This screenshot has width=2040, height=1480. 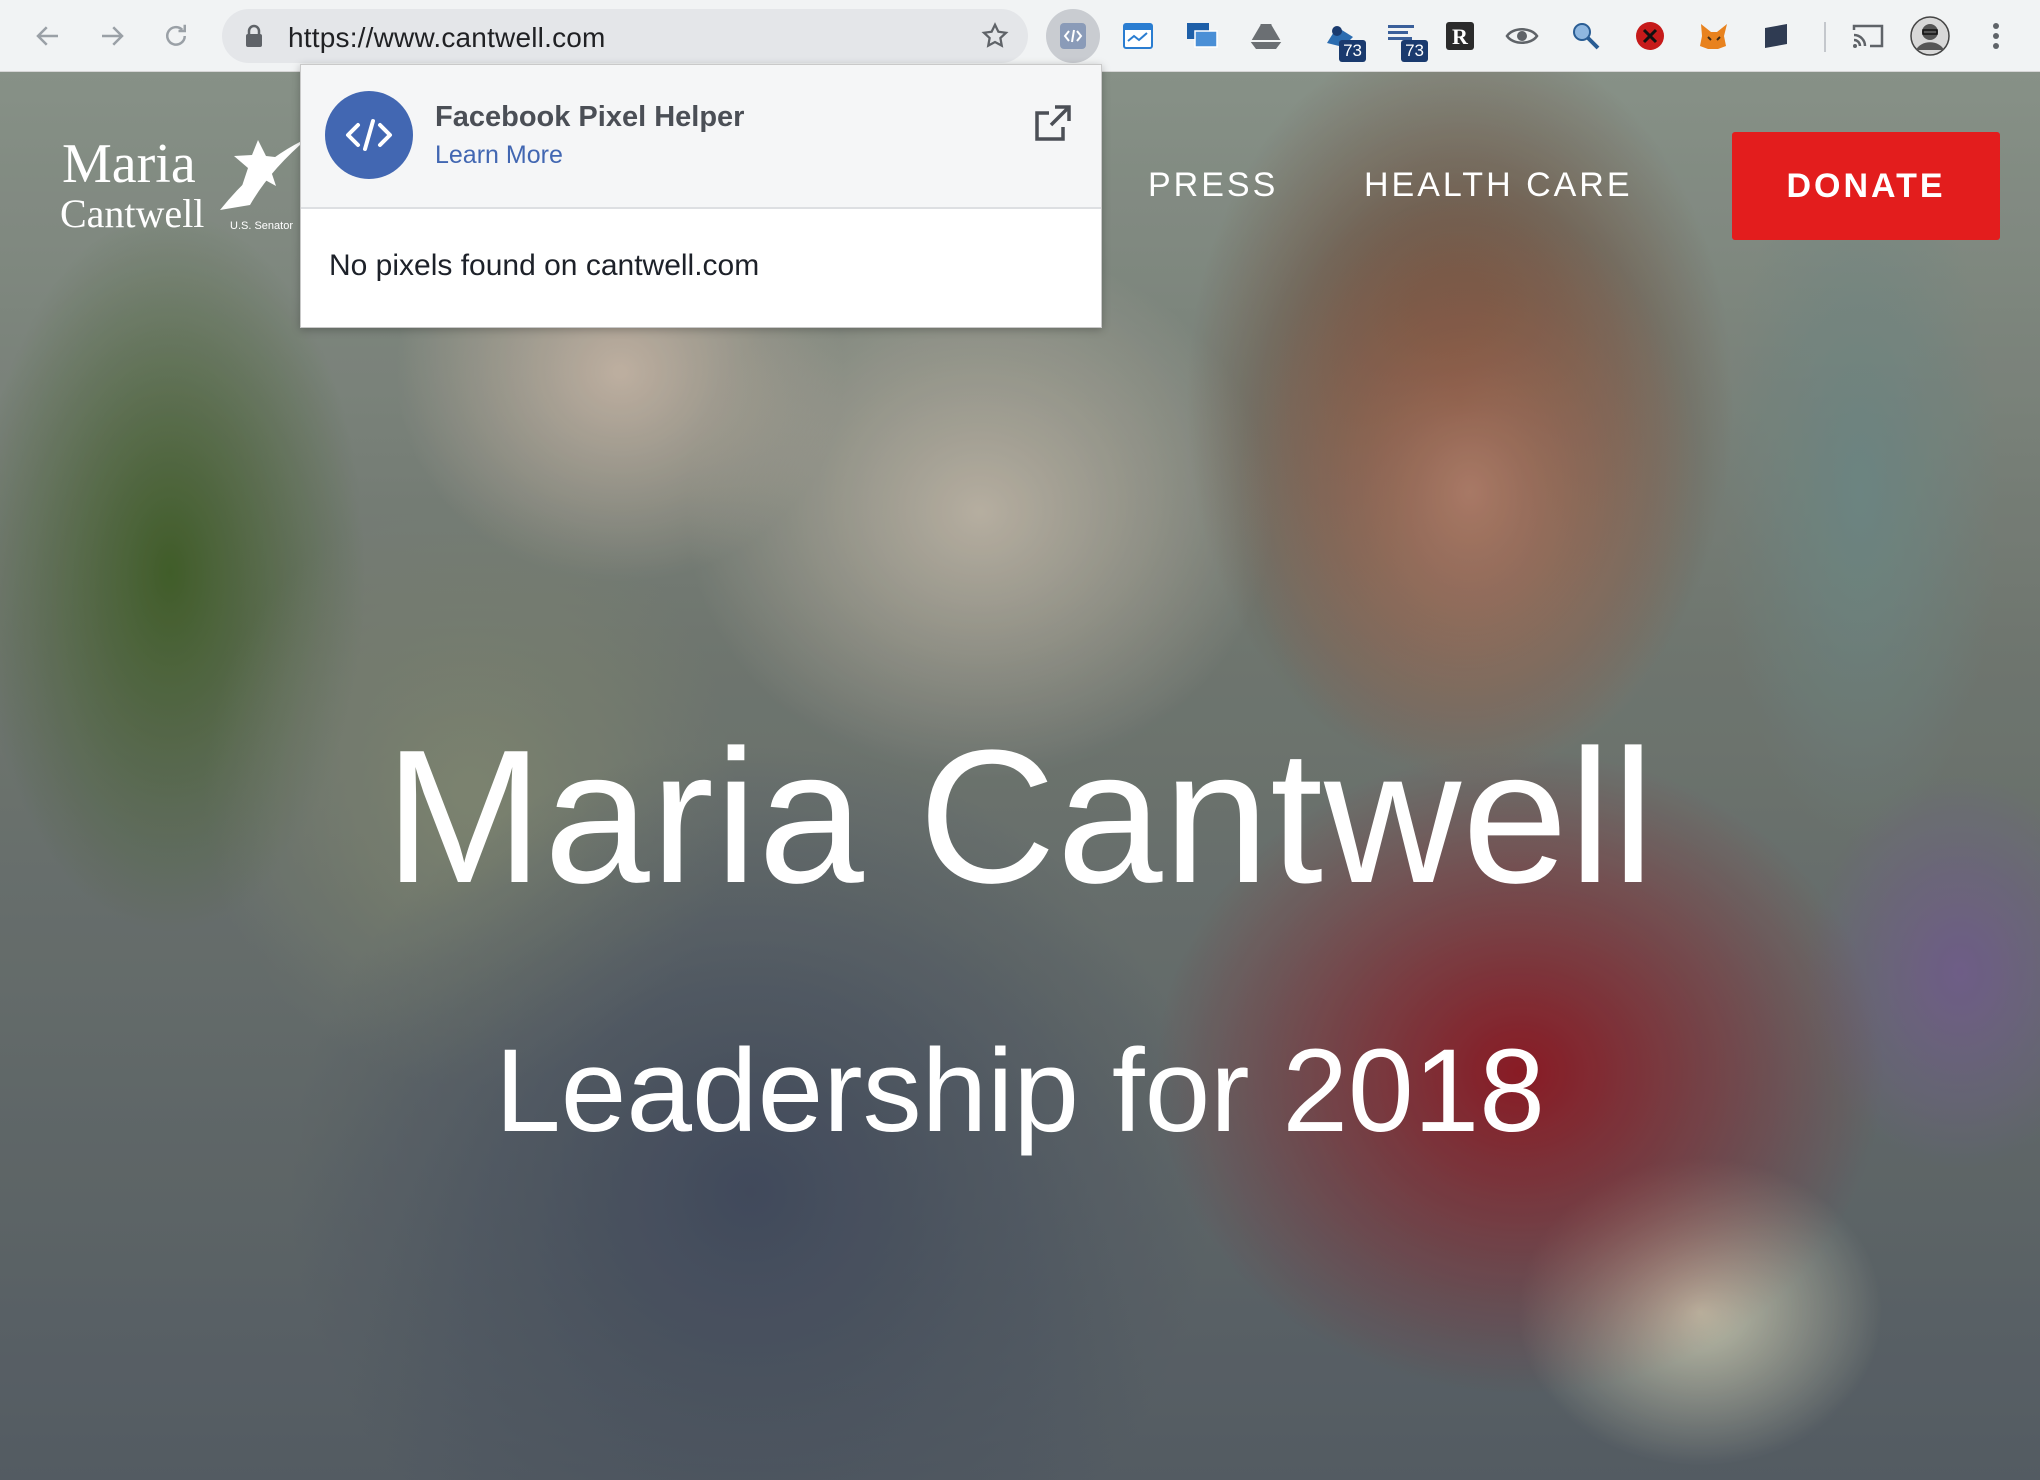 What do you see at coordinates (1776, 36) in the screenshot?
I see `extension-tablet-icon` at bounding box center [1776, 36].